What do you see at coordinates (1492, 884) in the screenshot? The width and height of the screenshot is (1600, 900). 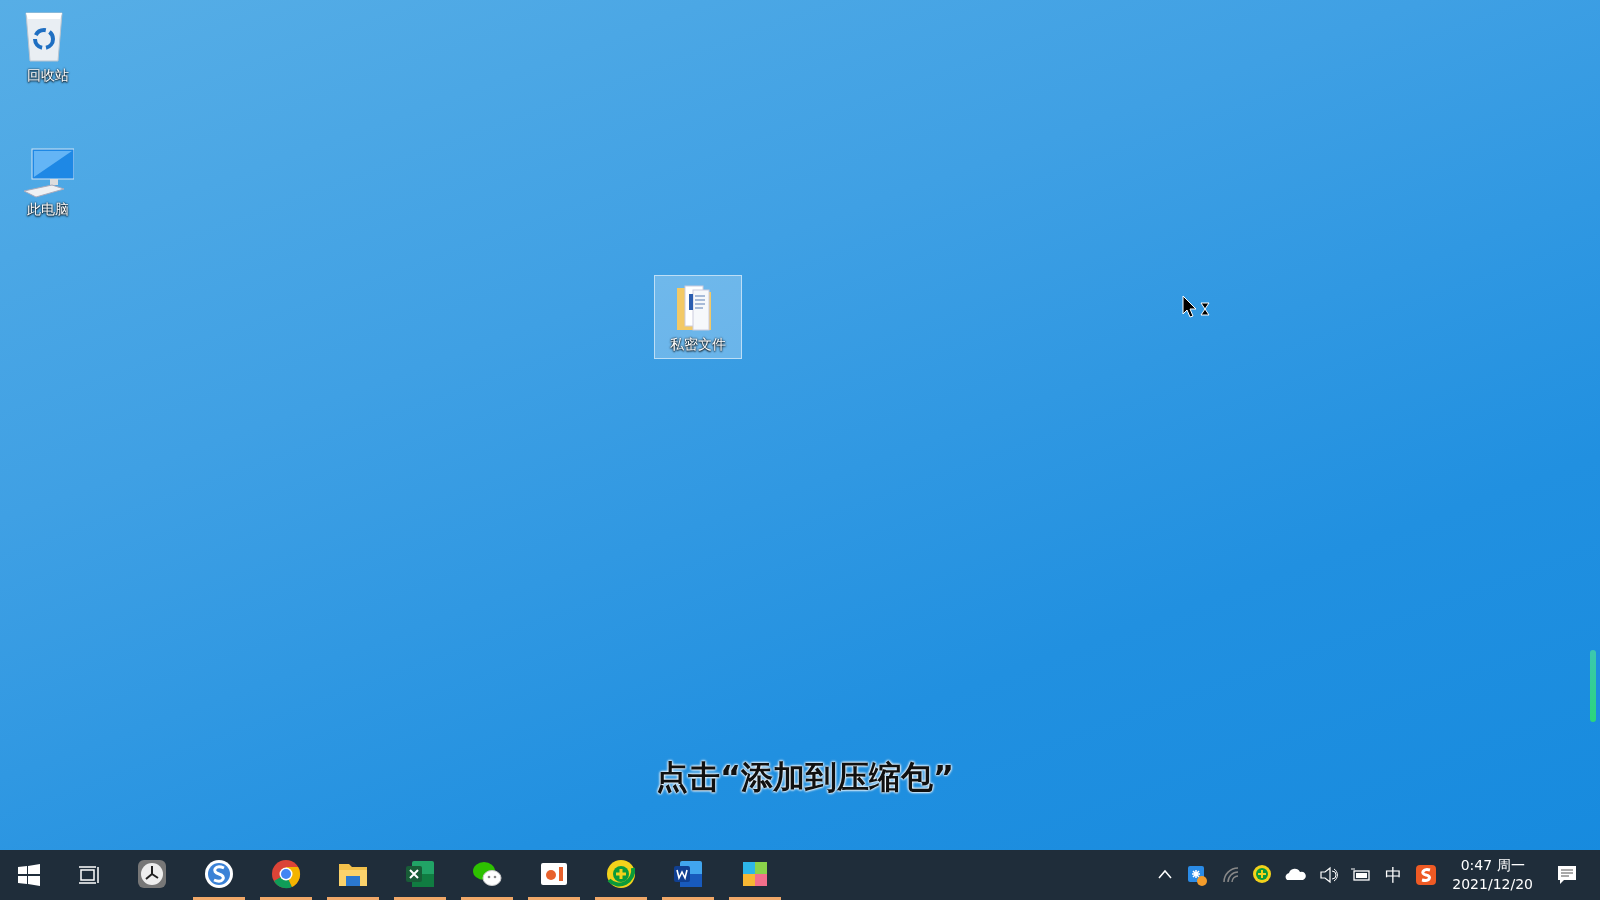 I see `clock-date: 2021/12/20` at bounding box center [1492, 884].